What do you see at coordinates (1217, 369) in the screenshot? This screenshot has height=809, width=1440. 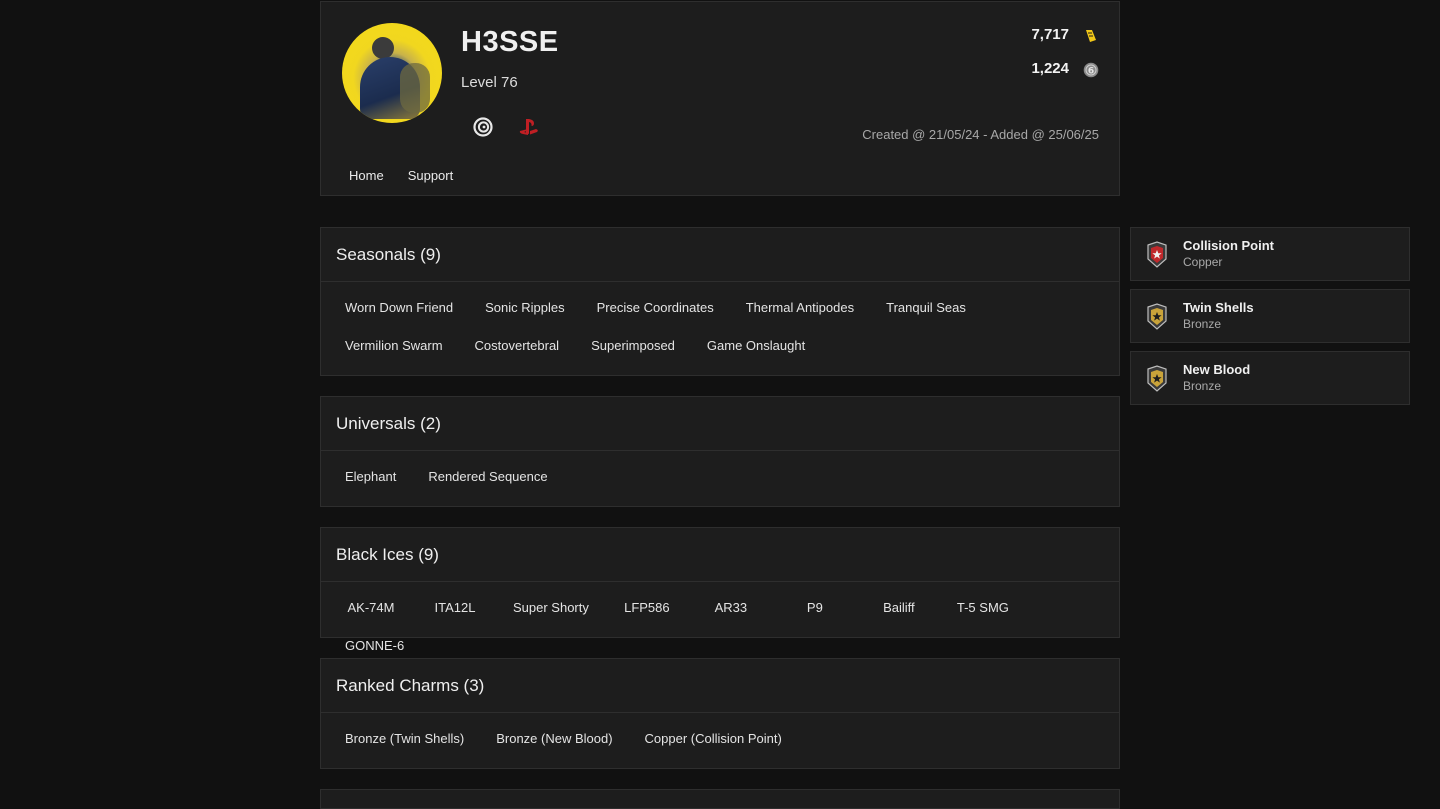 I see `rank-name: New Blood` at bounding box center [1217, 369].